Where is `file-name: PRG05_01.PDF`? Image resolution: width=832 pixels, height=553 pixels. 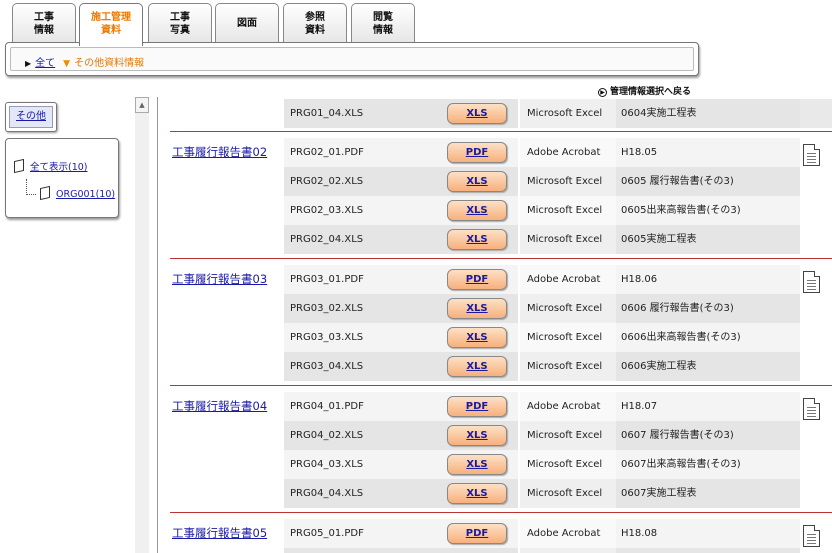
file-name: PRG05_01.PDF is located at coordinates (327, 533).